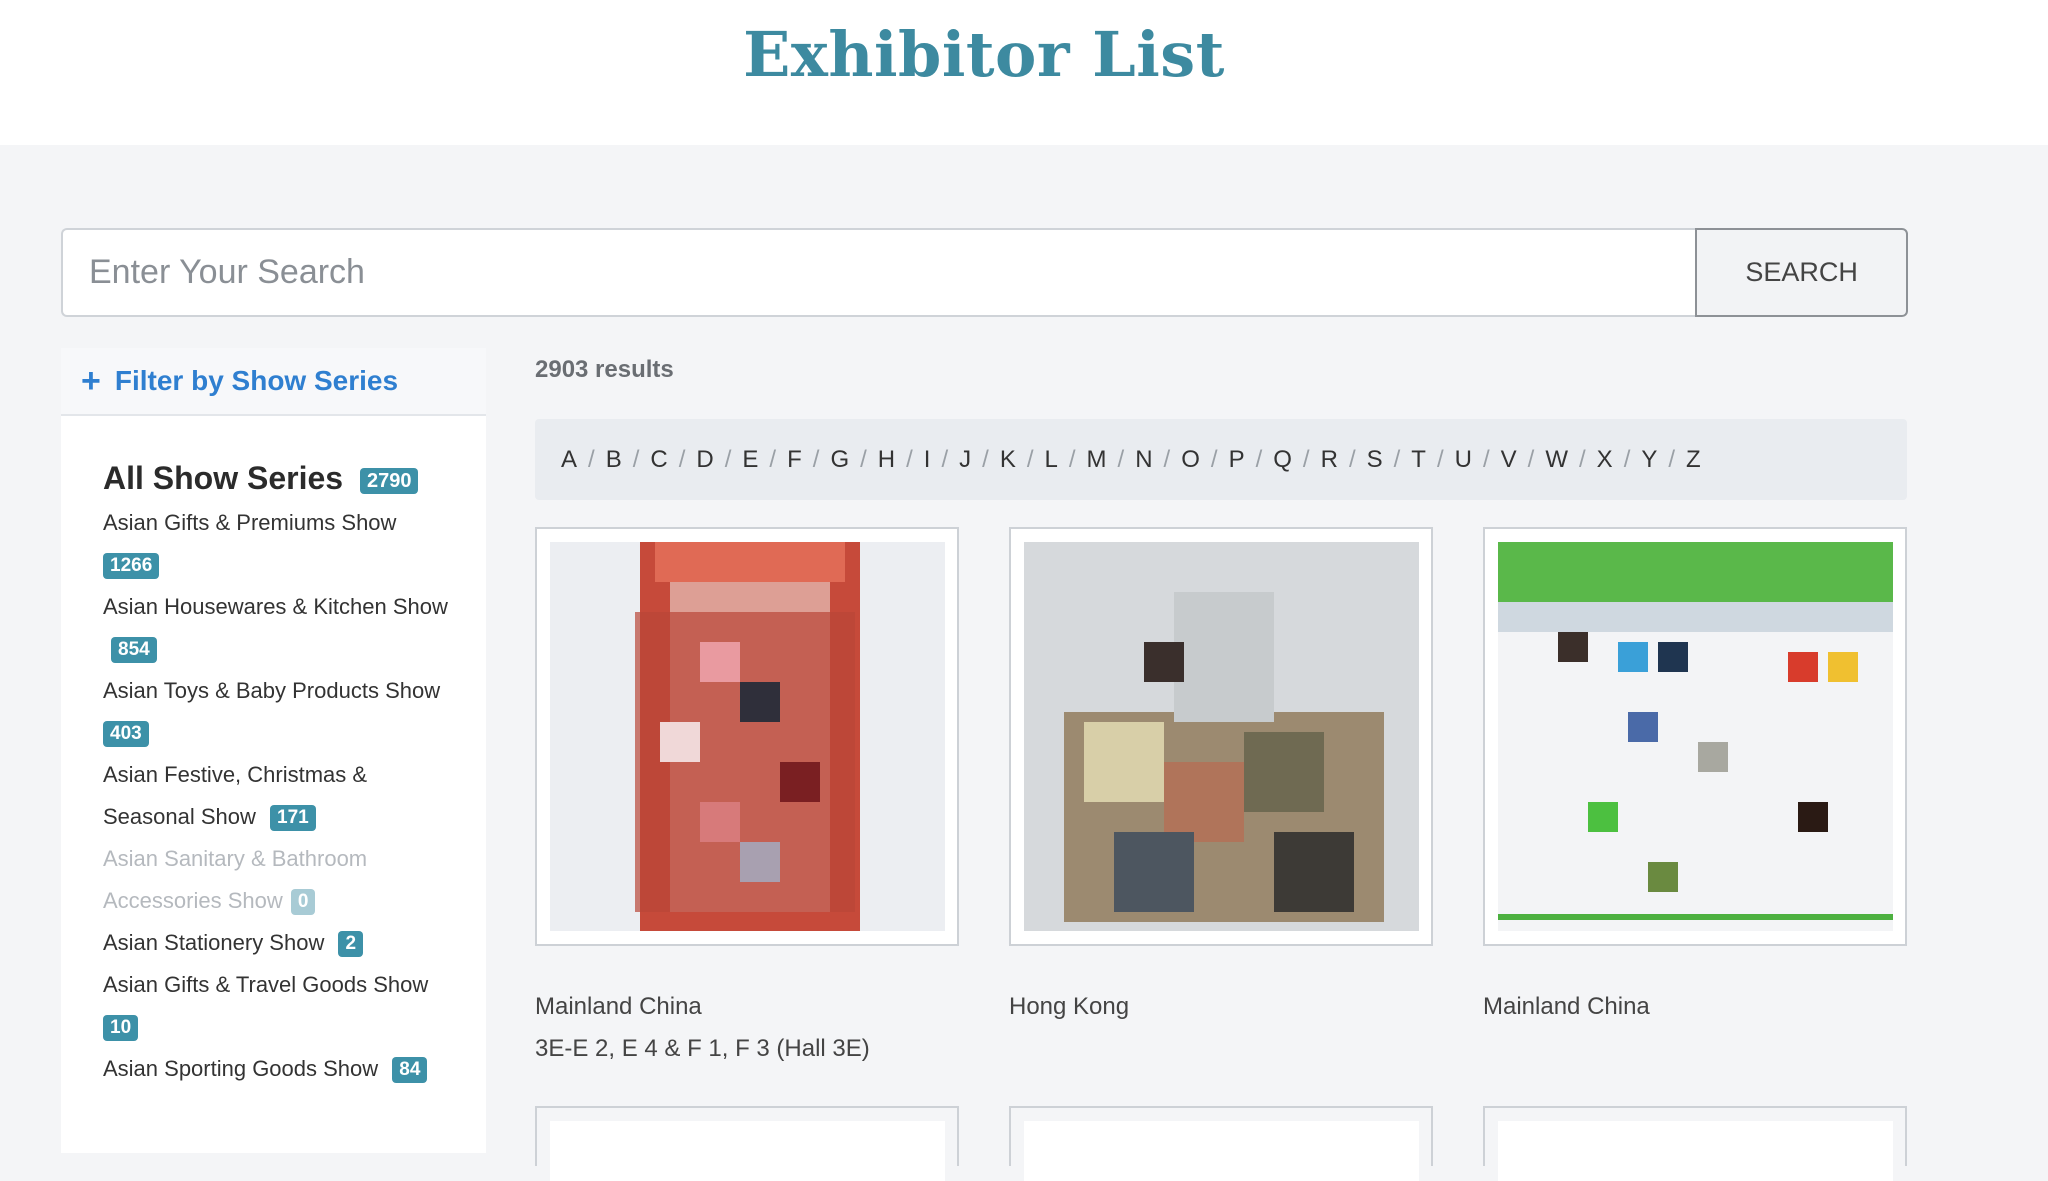 The height and width of the screenshot is (1181, 2048). What do you see at coordinates (569, 460) in the screenshot?
I see `alphabet-letter-a: A` at bounding box center [569, 460].